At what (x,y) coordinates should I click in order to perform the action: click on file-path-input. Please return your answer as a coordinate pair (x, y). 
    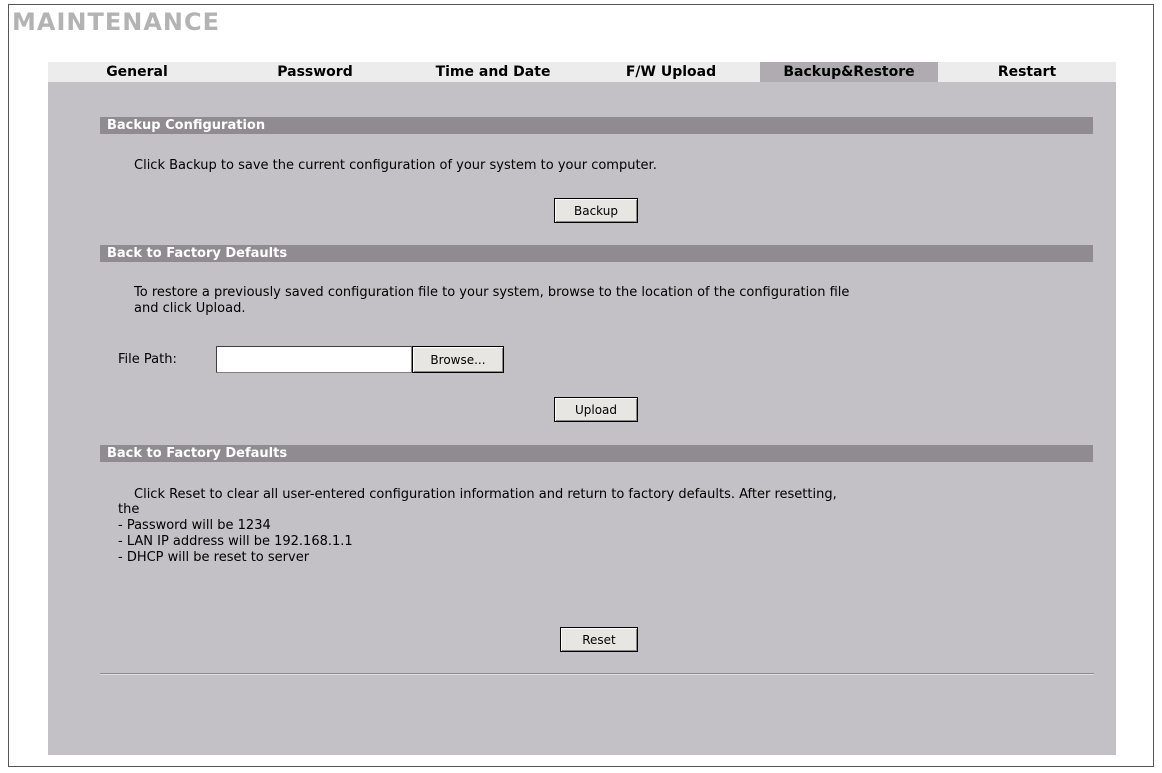
    Looking at the image, I should click on (314, 359).